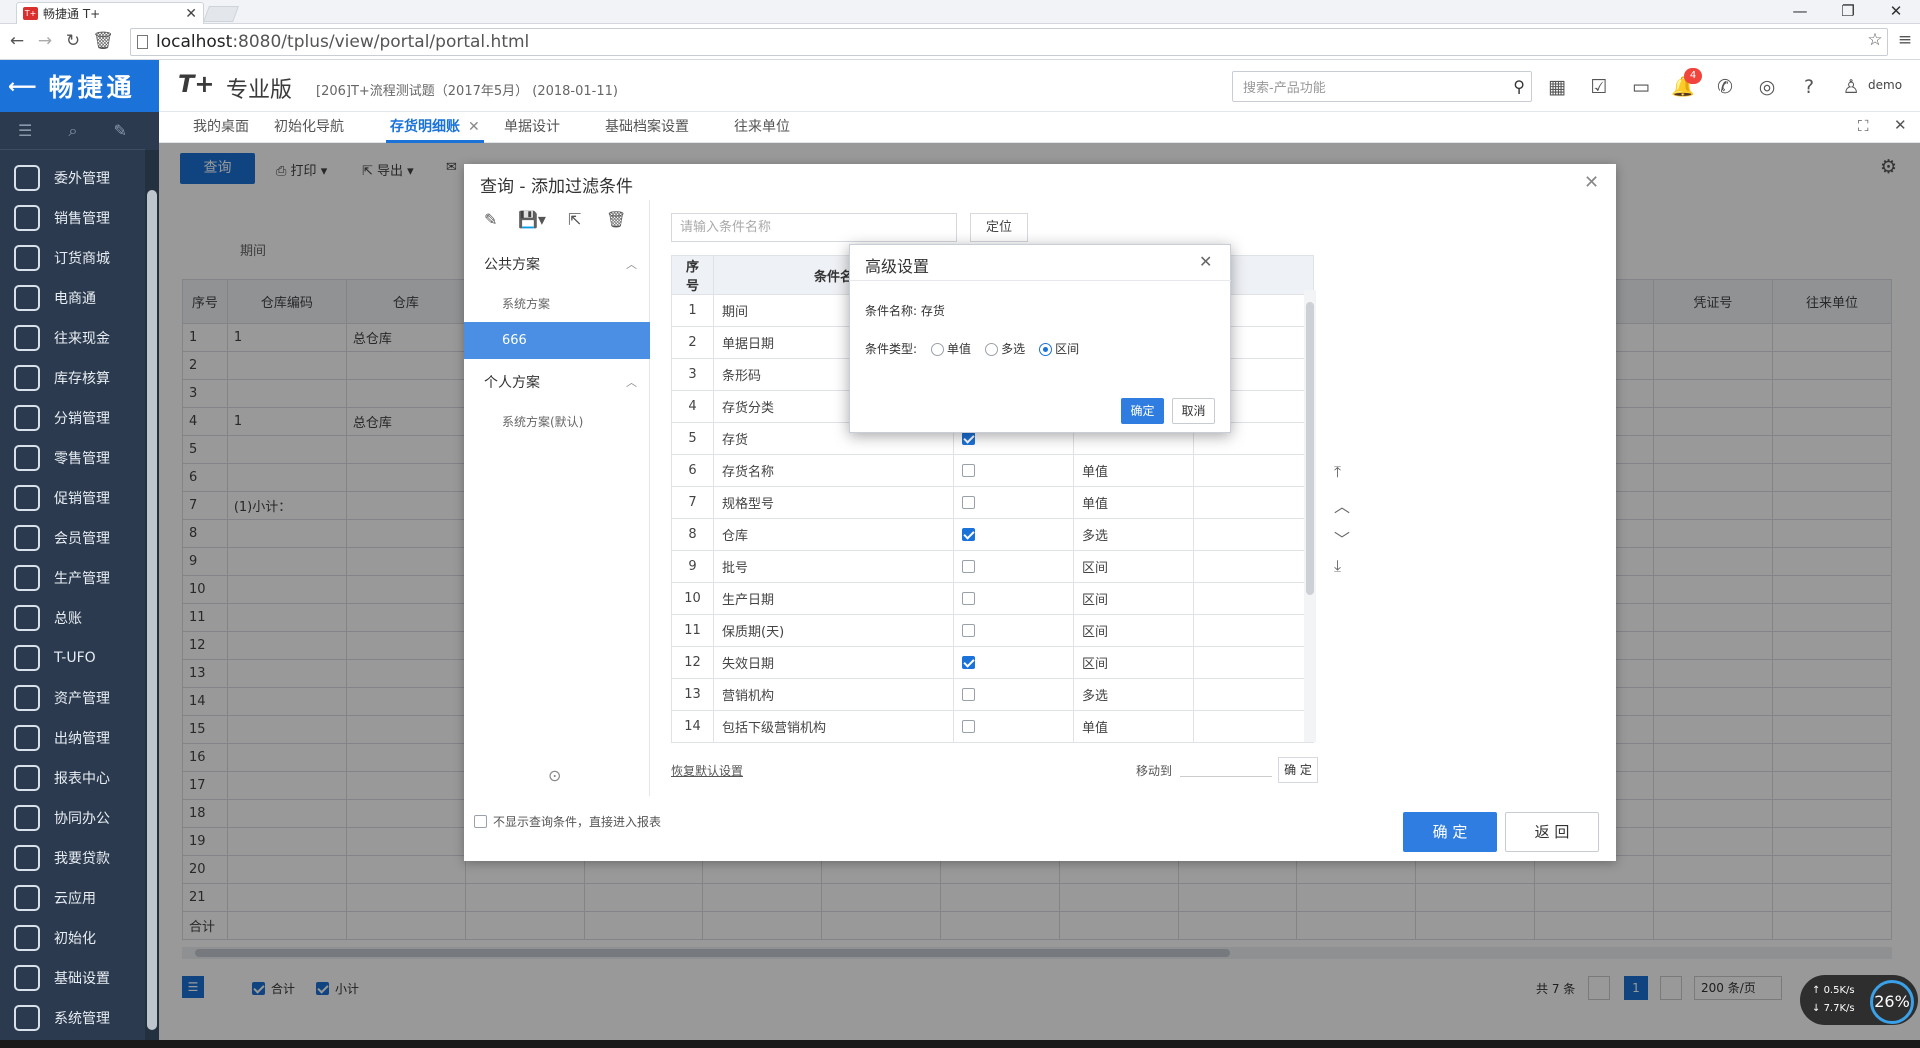  I want to click on help-icon: ?, so click(1809, 87).